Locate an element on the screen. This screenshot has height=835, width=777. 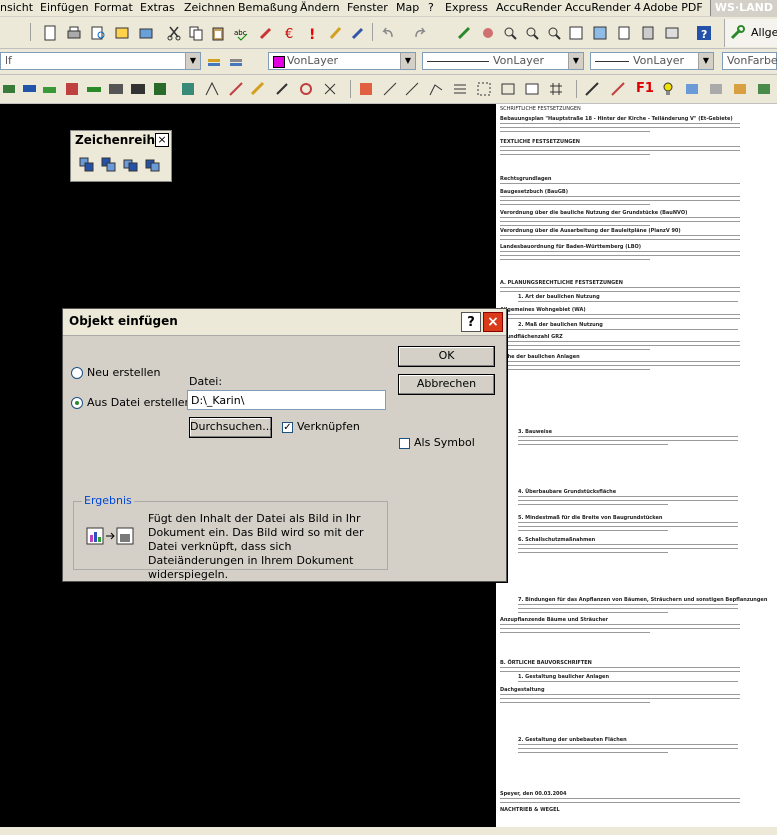
align-icon is located at coordinates (460, 89).